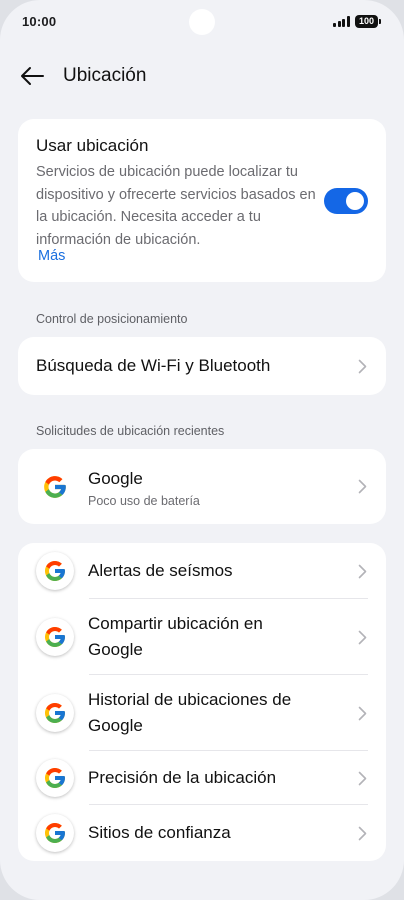 This screenshot has height=900, width=404. I want to click on recent-request-title: Google, so click(115, 478).